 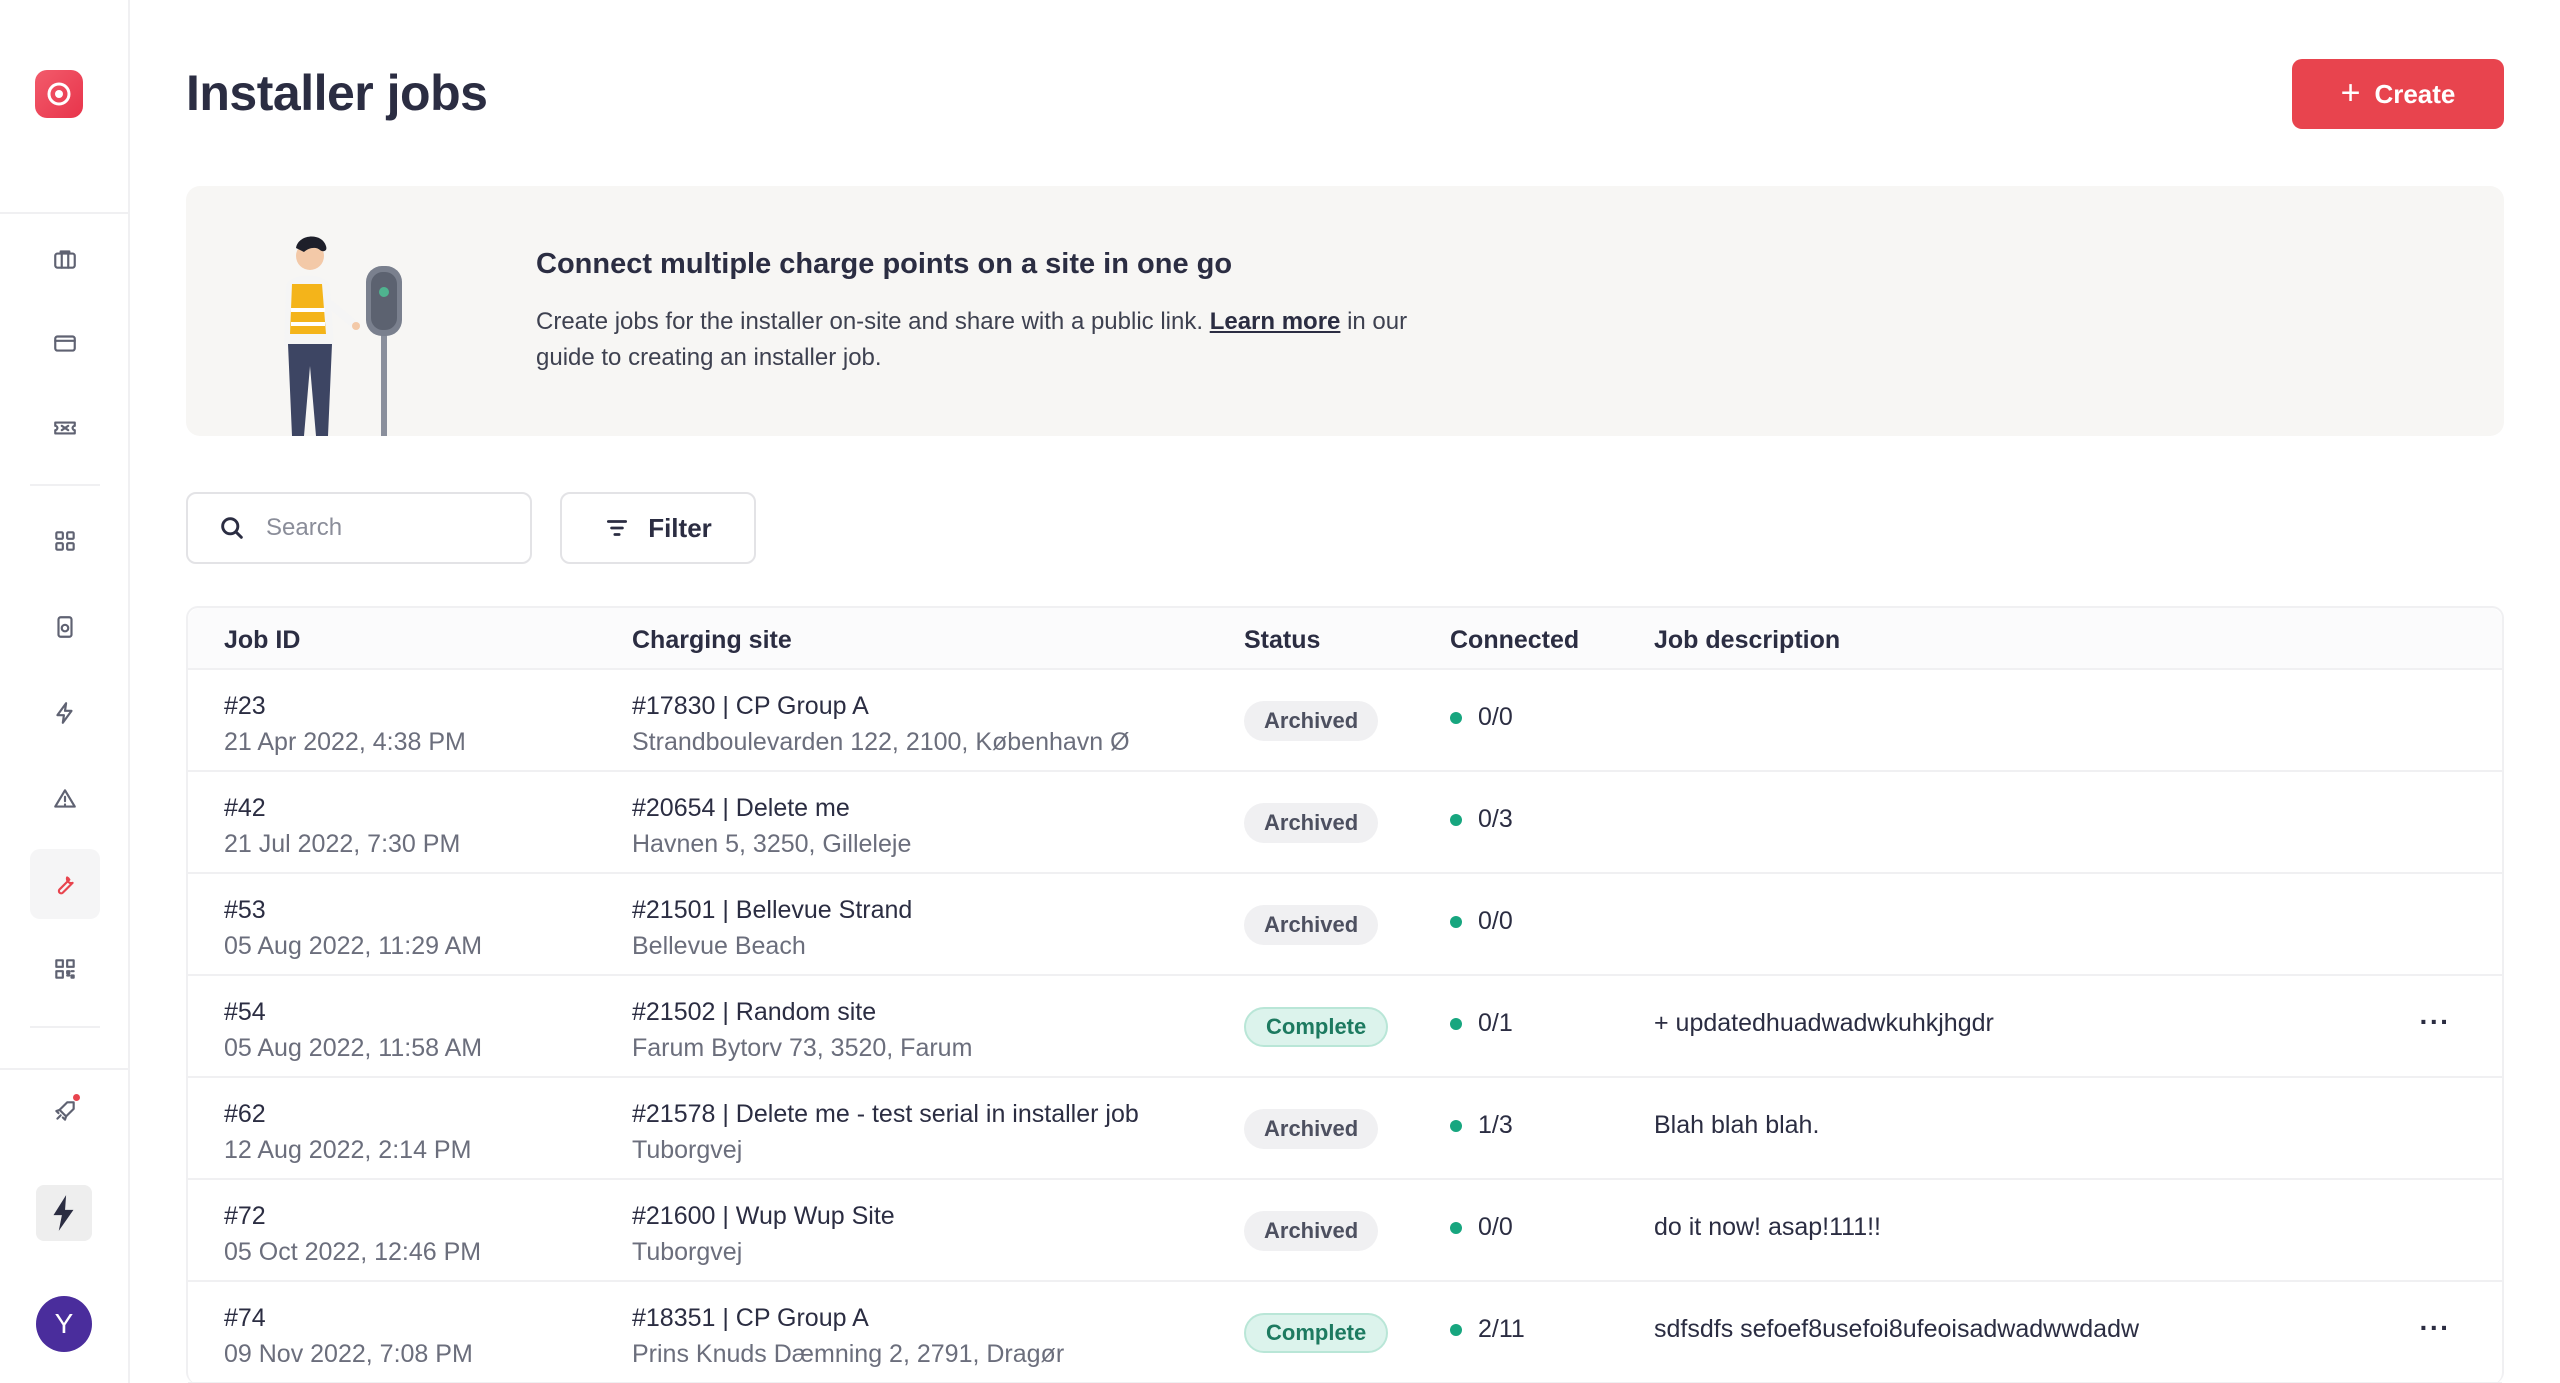 What do you see at coordinates (1747, 640) in the screenshot?
I see `column-job-description: Job description` at bounding box center [1747, 640].